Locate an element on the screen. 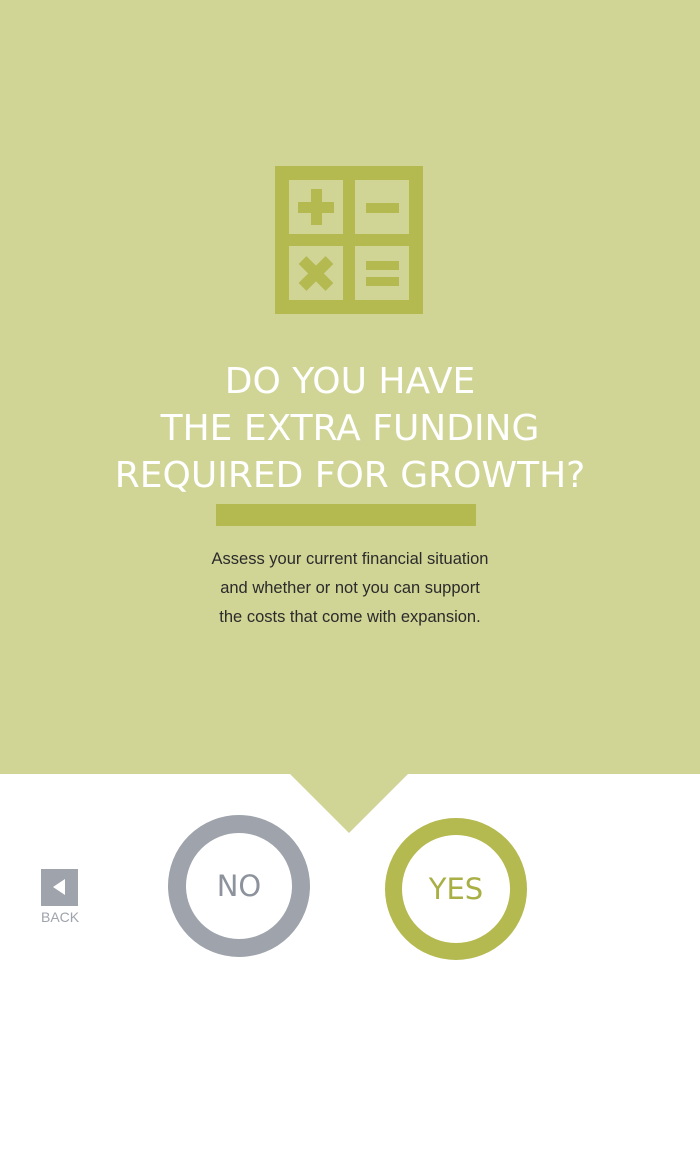 This screenshot has width=700, height=1167. minus-icon is located at coordinates (382, 207).